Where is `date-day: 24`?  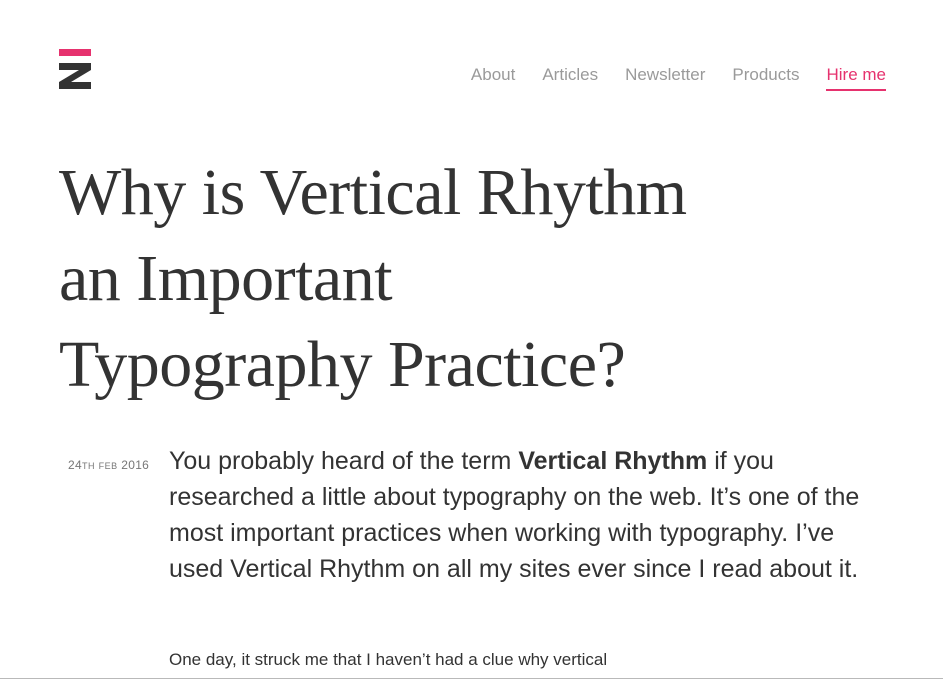
date-day: 24 is located at coordinates (75, 465).